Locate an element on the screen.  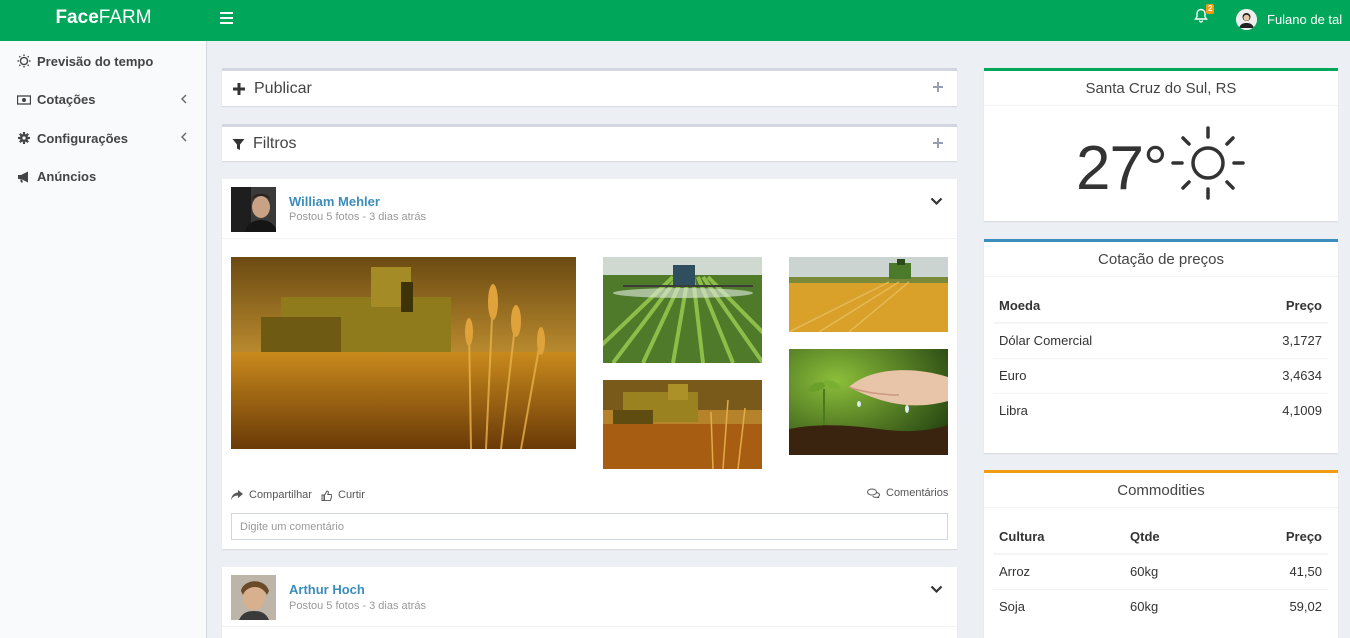
comments-icon is located at coordinates (873, 493).